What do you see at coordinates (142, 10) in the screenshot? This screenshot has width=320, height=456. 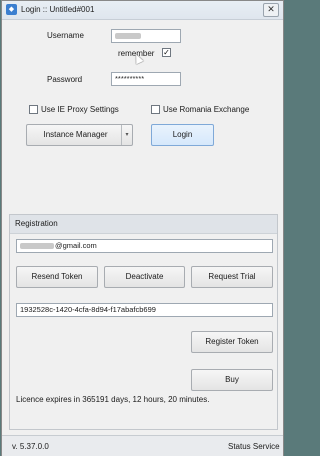 I see `title-bar: ◆ Login :: Untitled#001 ✕` at bounding box center [142, 10].